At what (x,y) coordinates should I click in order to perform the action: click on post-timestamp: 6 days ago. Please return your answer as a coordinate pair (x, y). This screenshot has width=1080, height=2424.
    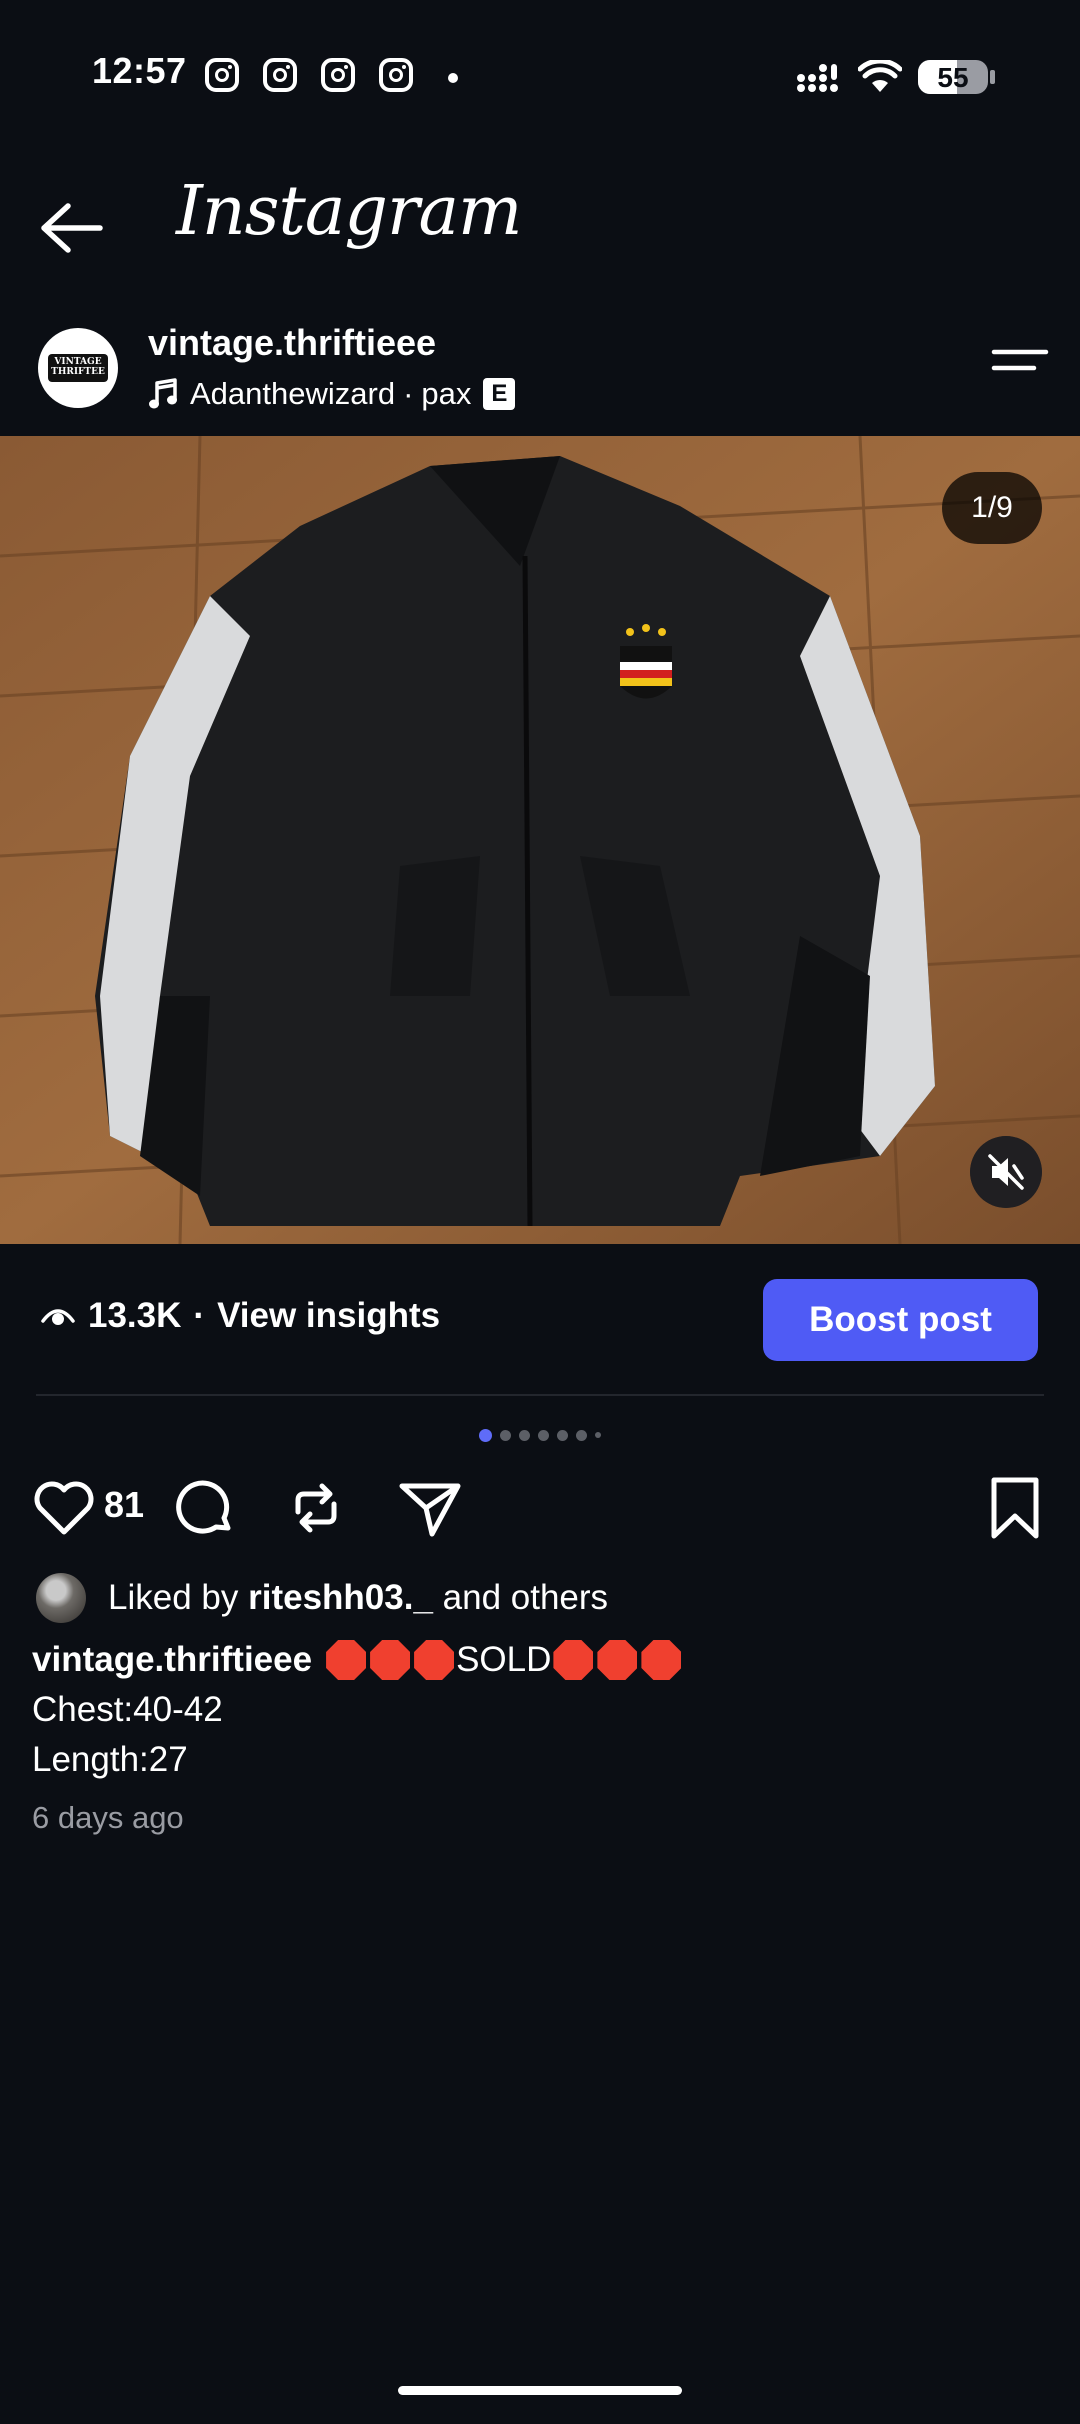
    Looking at the image, I should click on (108, 1817).